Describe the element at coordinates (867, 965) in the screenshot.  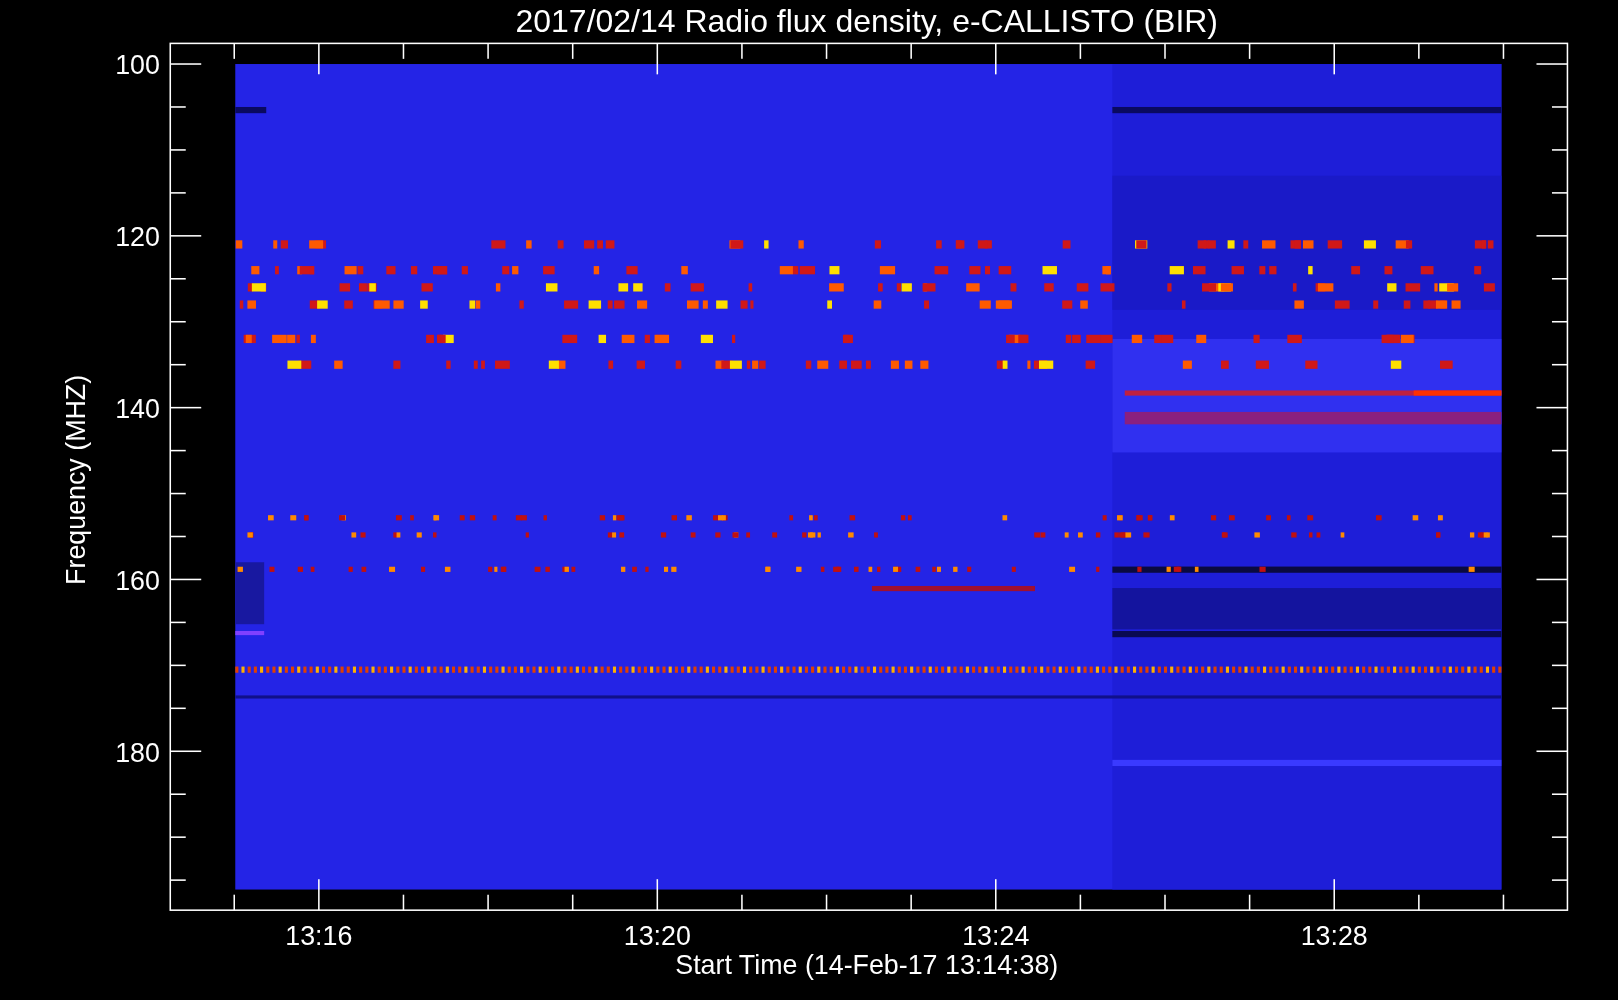
I see `x-axis-label: Start Time (14-Feb-17 13:14:38)` at that location.